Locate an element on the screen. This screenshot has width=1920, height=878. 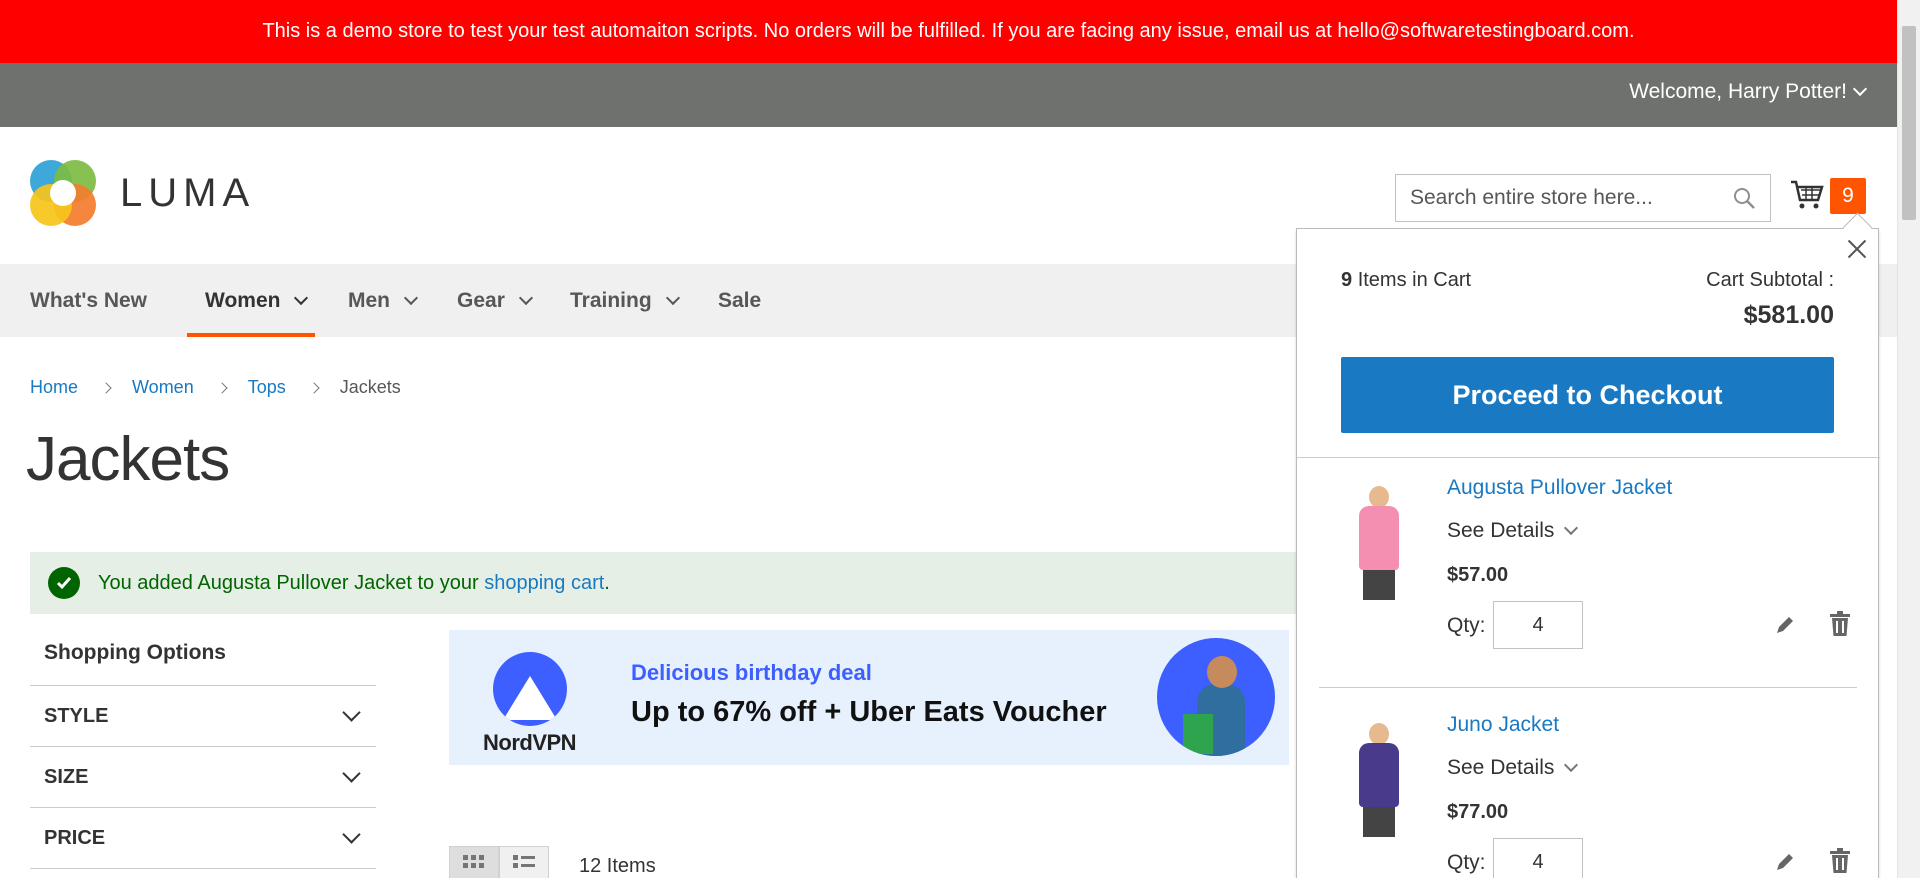
mountain-icon is located at coordinates (529, 689).